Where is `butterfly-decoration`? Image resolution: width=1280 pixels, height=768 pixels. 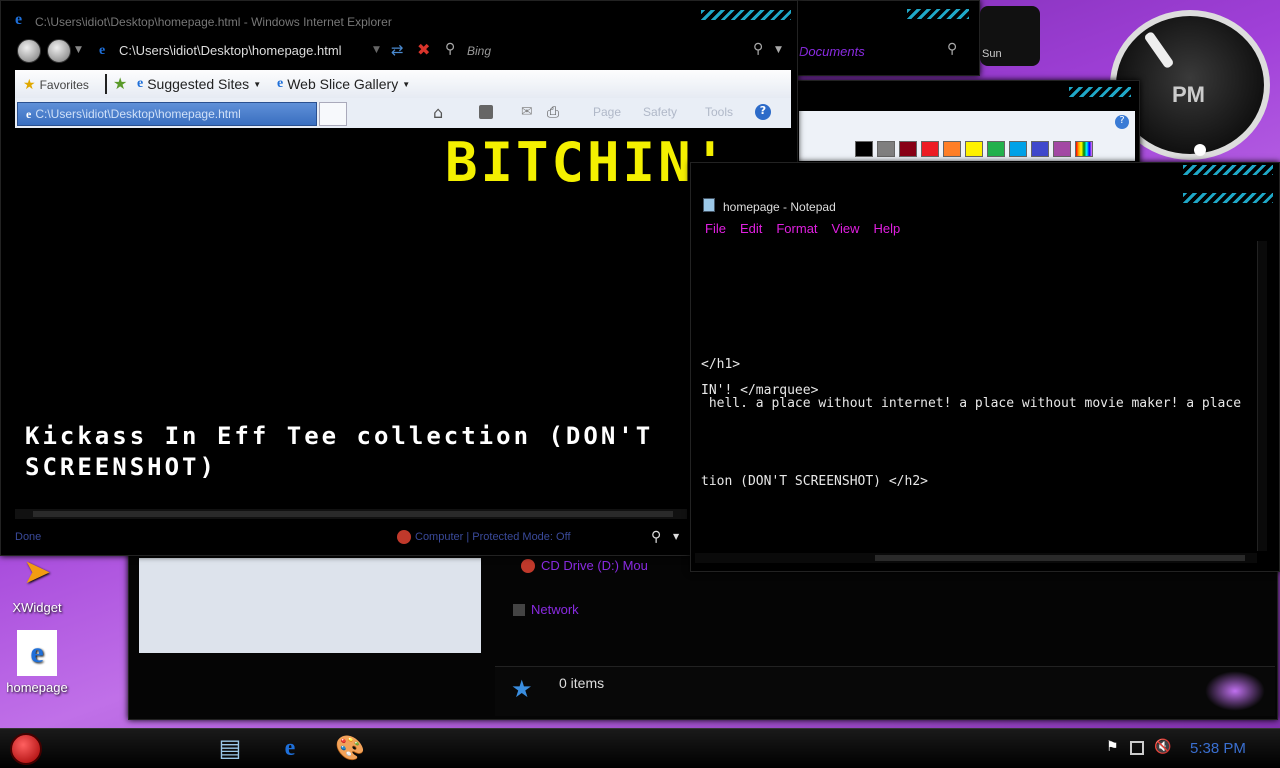
butterfly-decoration is located at coordinates (1235, 691).